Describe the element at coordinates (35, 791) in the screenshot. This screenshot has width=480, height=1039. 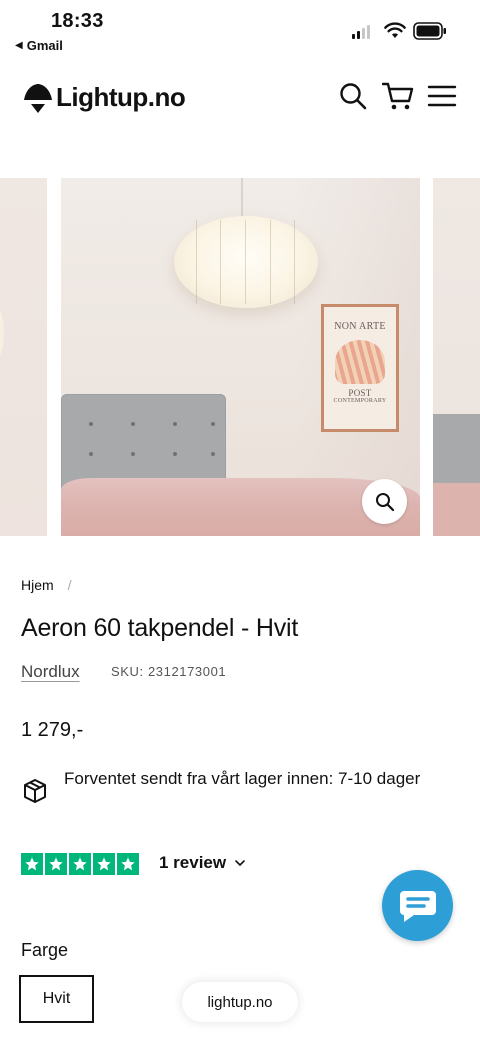
I see `package-icon` at that location.